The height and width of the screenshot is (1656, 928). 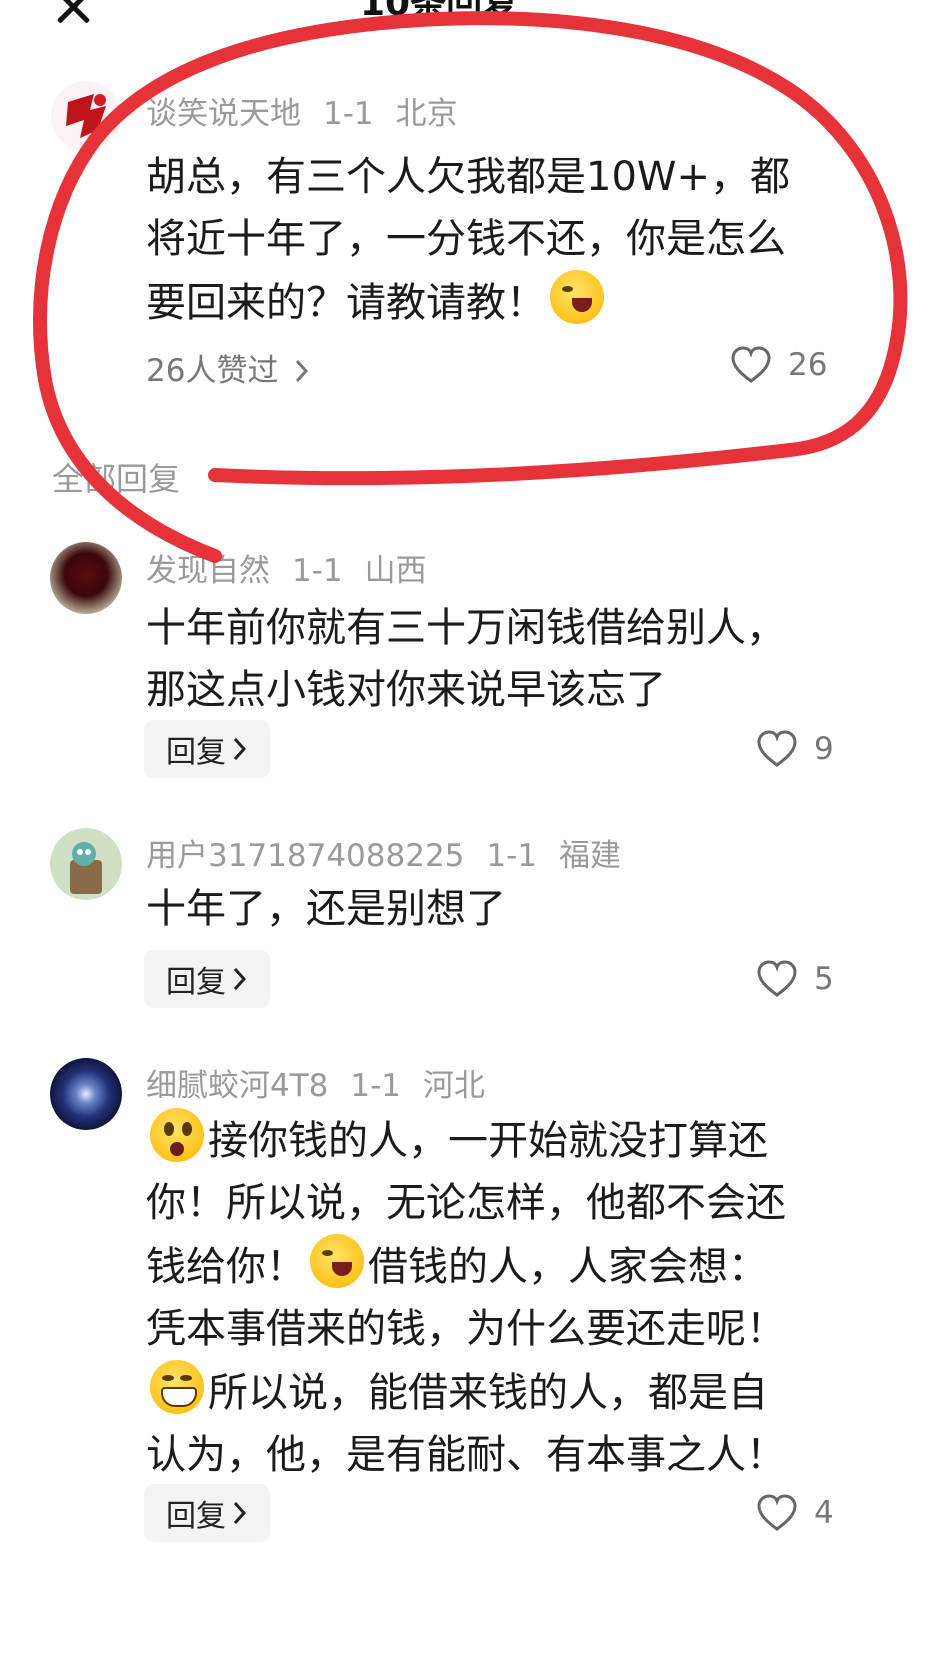 I want to click on comment-location: 山西, so click(x=395, y=571).